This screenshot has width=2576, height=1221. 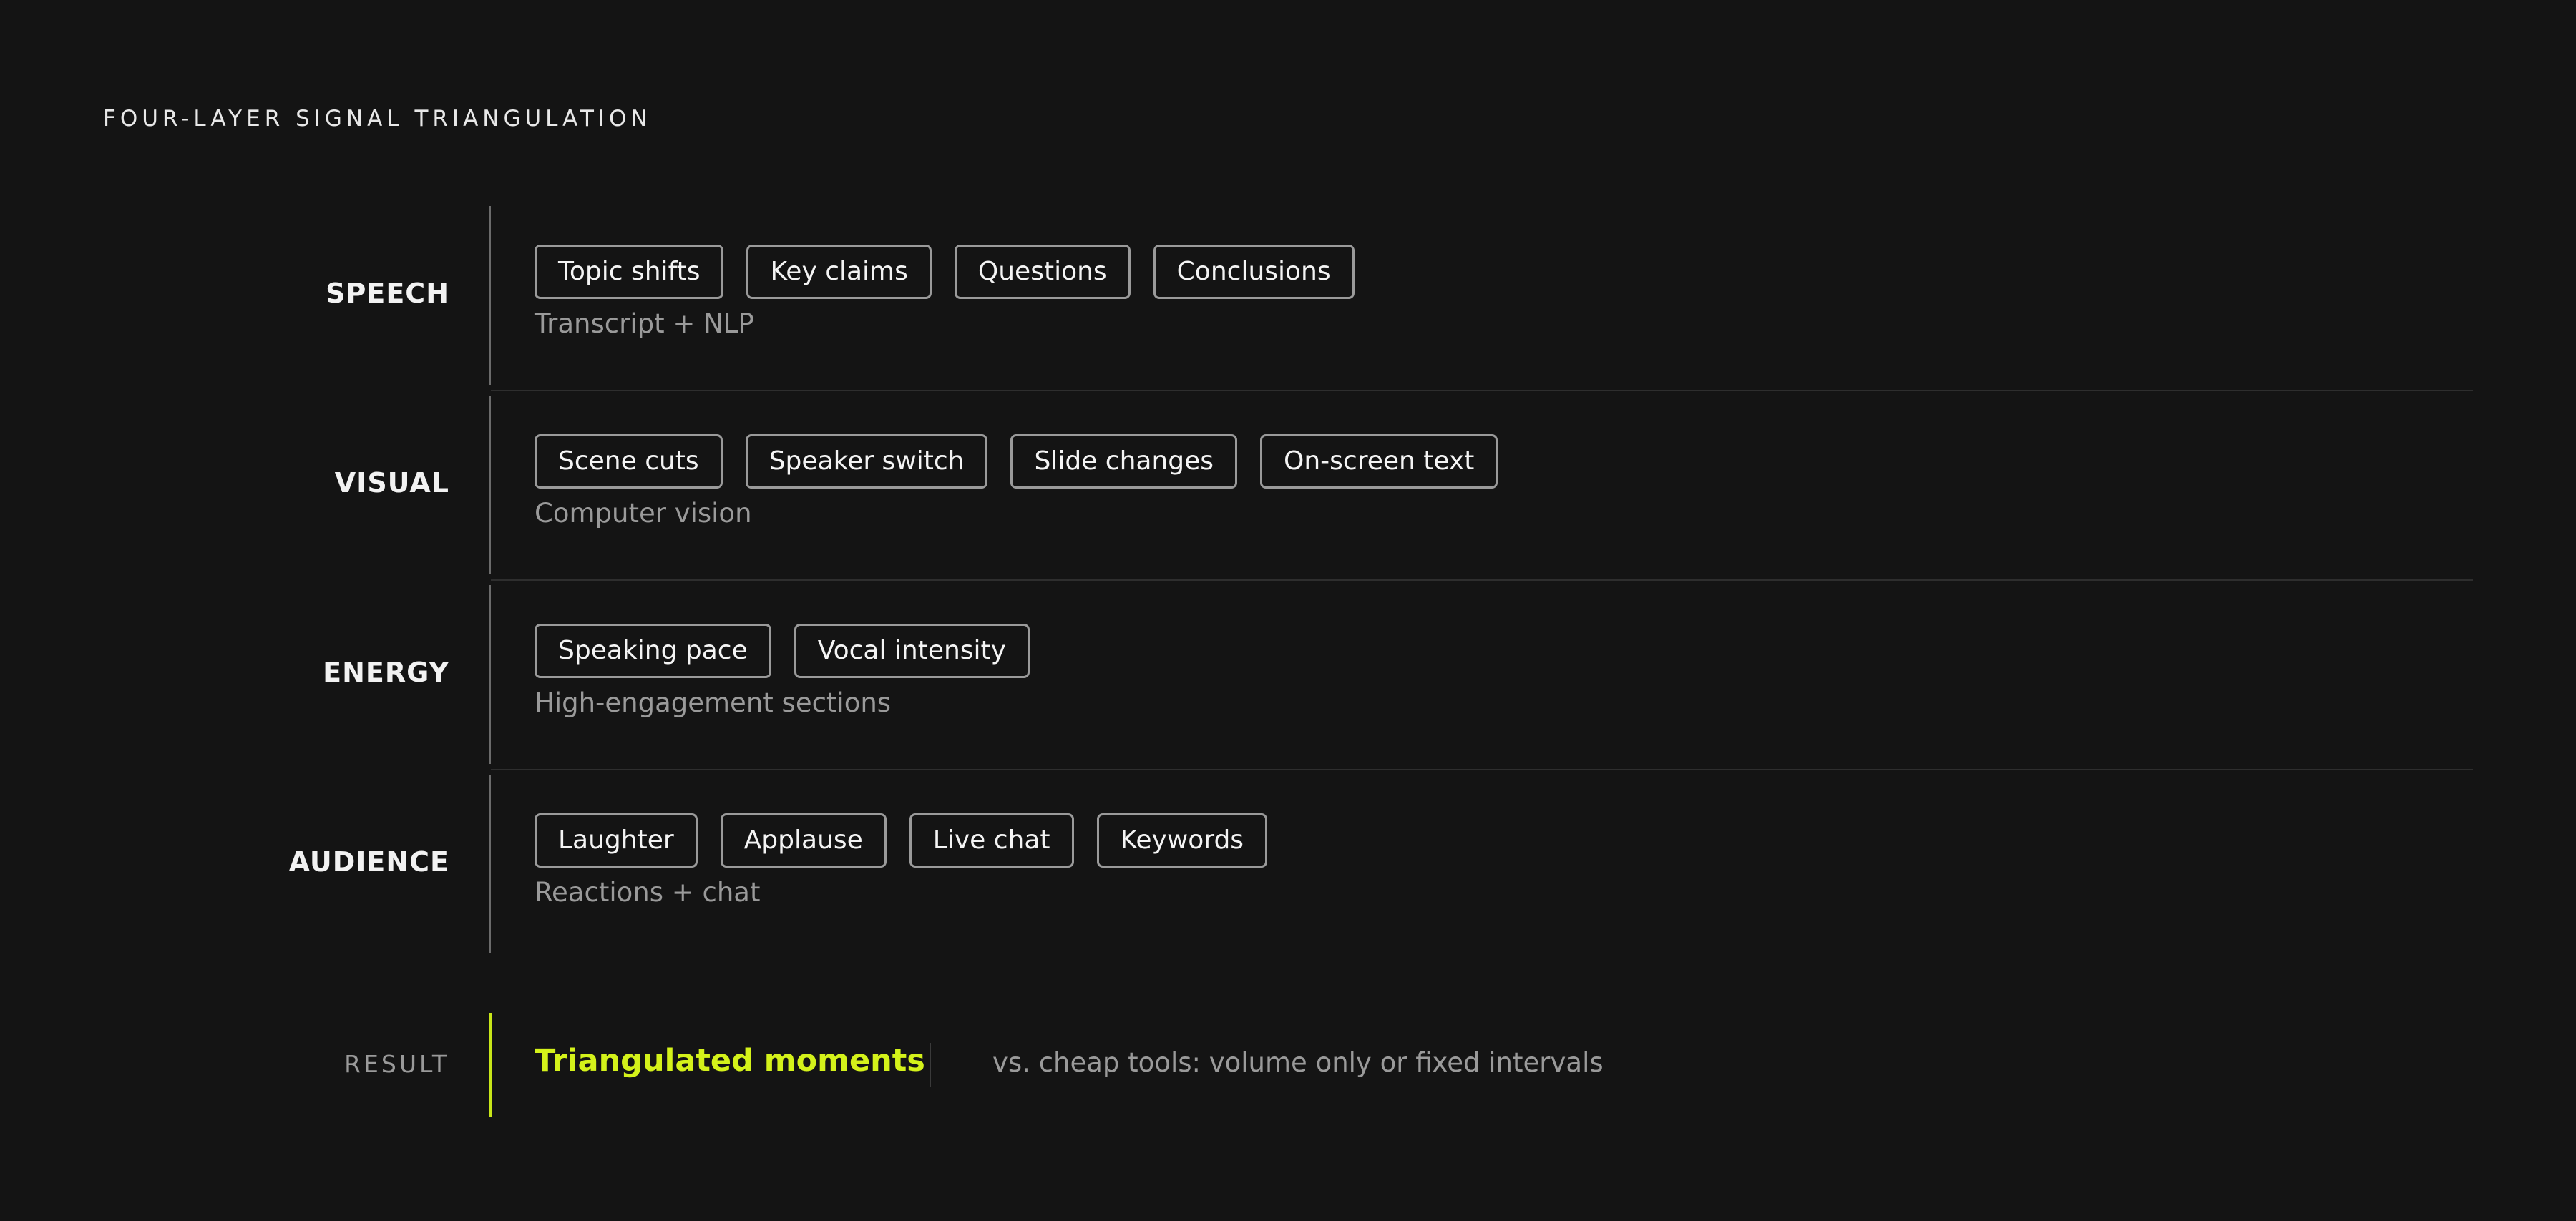 What do you see at coordinates (1124, 461) in the screenshot?
I see `signal-chip: Slide changes` at bounding box center [1124, 461].